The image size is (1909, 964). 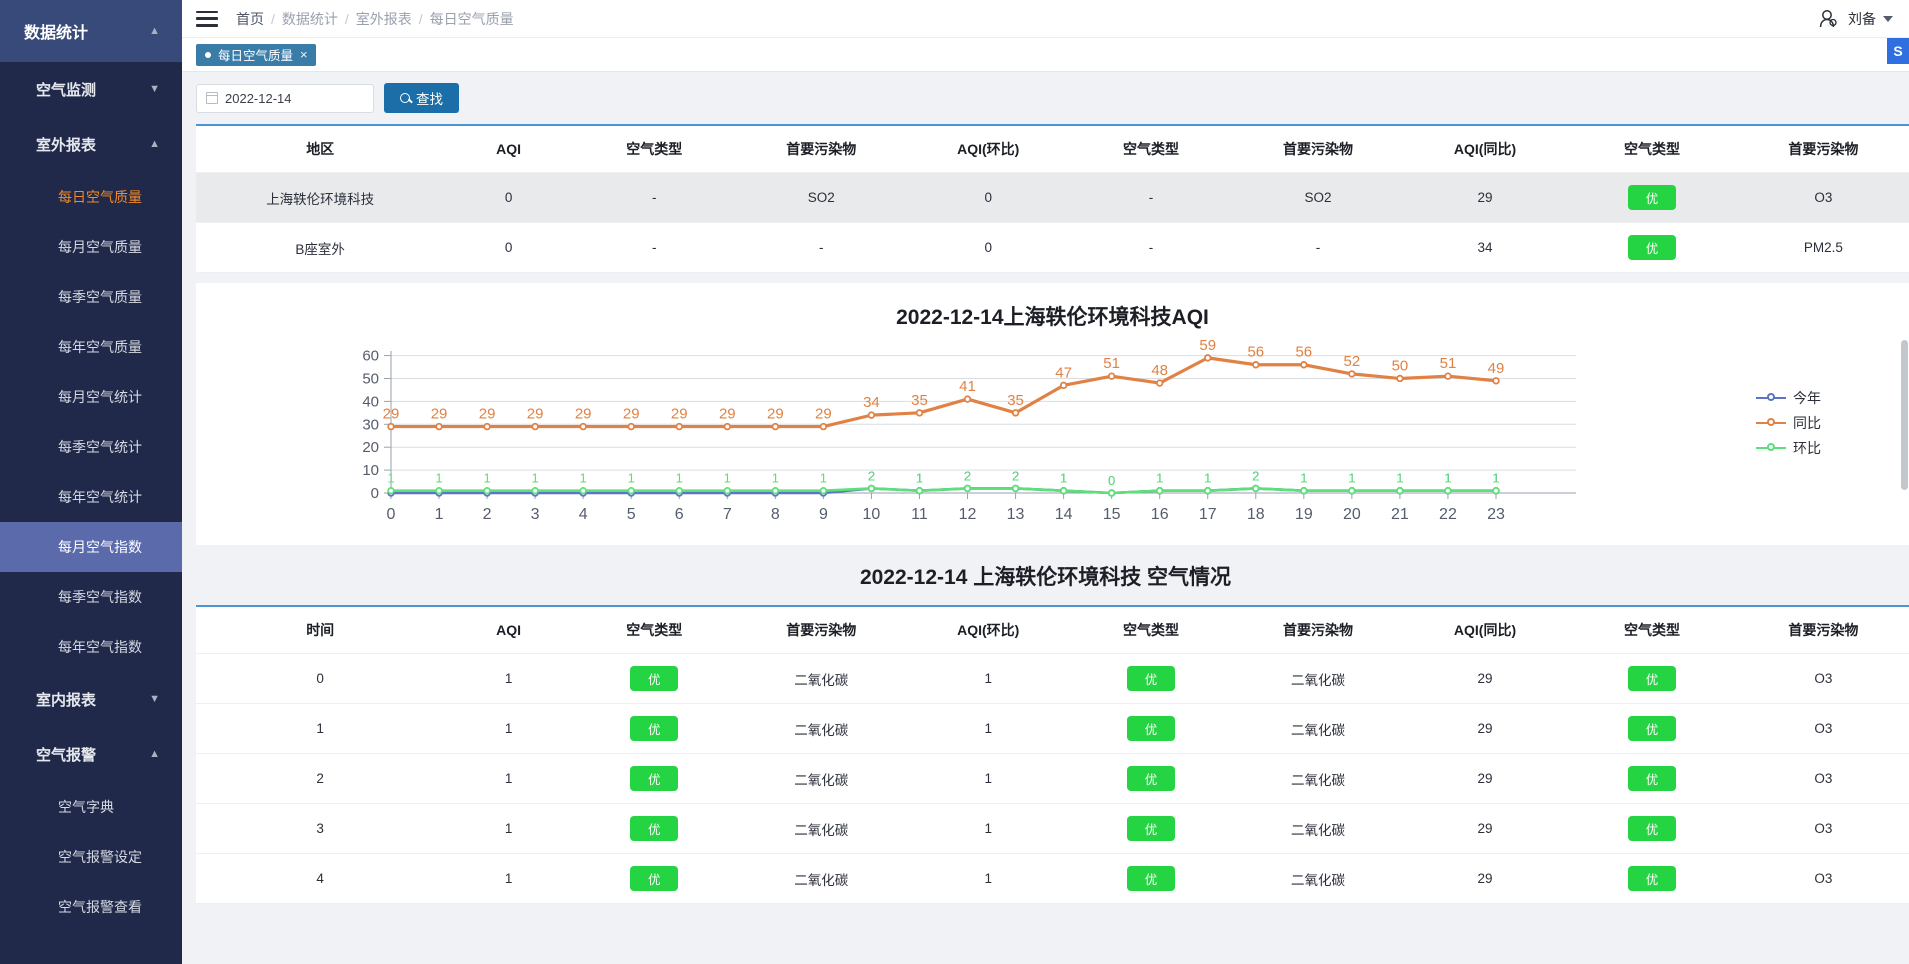 I want to click on x-axis-tick: 7, so click(x=727, y=514).